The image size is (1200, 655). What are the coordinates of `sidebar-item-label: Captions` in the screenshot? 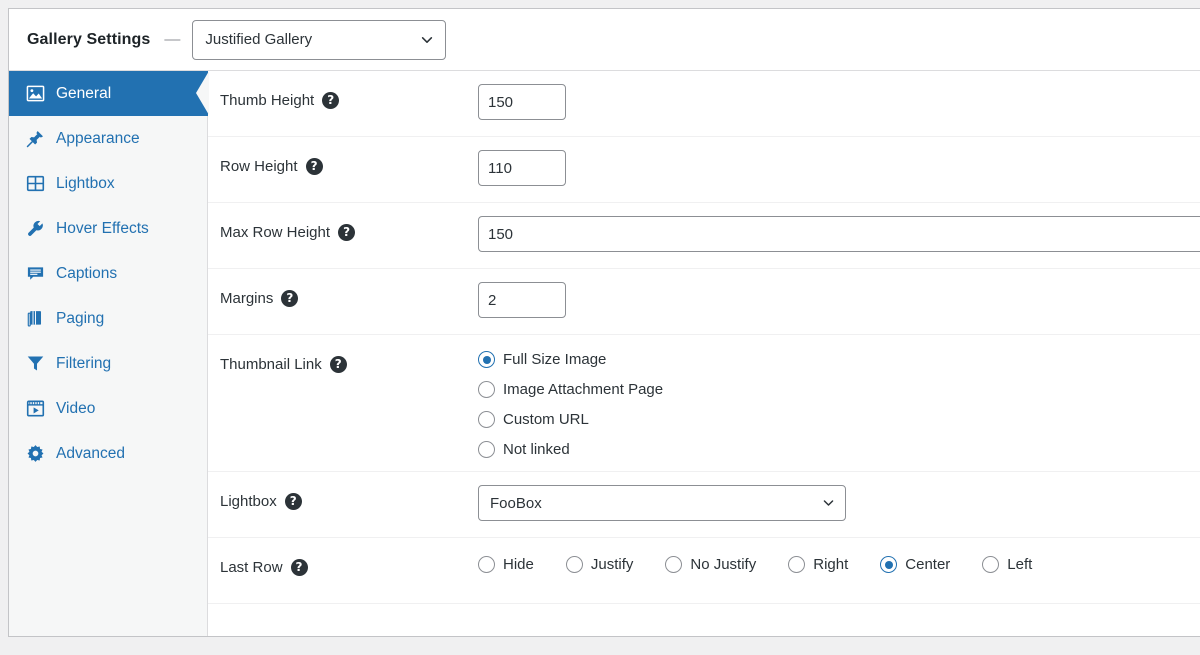 It's located at (87, 273).